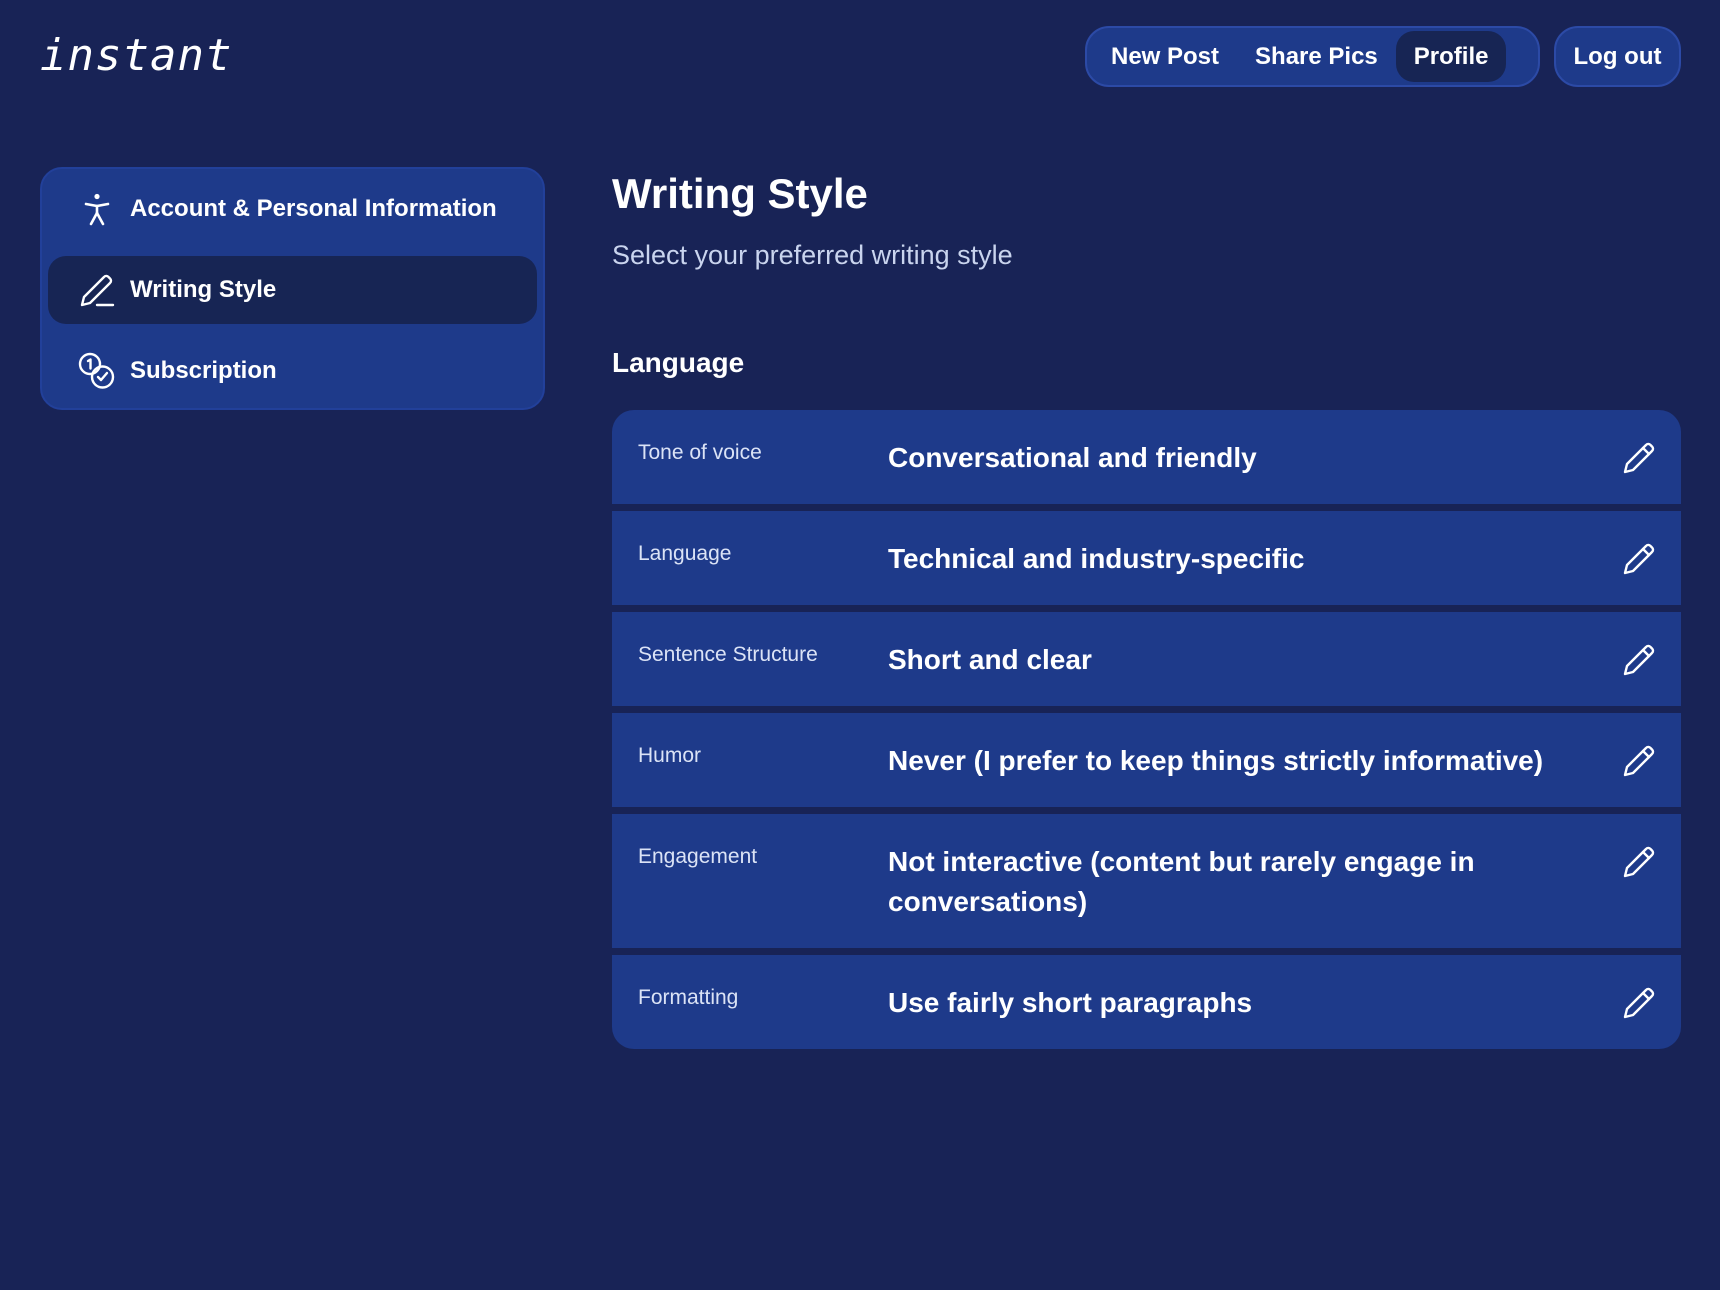 The width and height of the screenshot is (1720, 1290). I want to click on sidebar-item-account: Account & Personal Information, so click(292, 209).